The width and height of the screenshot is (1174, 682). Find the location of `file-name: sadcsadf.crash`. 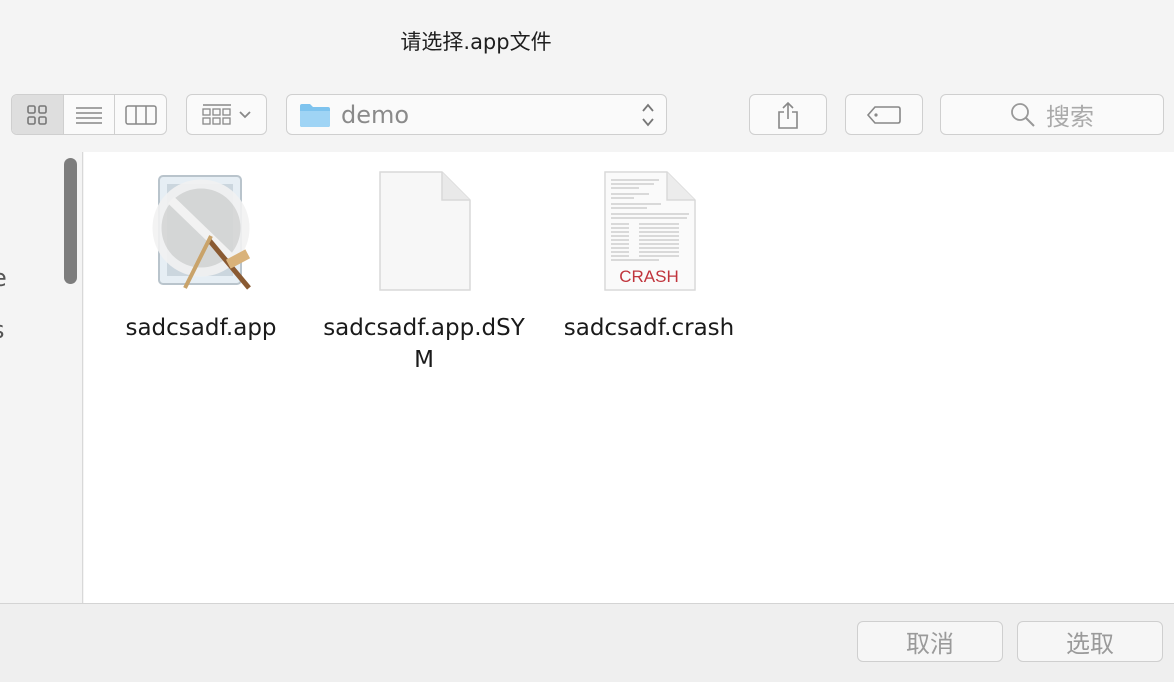

file-name: sadcsadf.crash is located at coordinates (649, 328).